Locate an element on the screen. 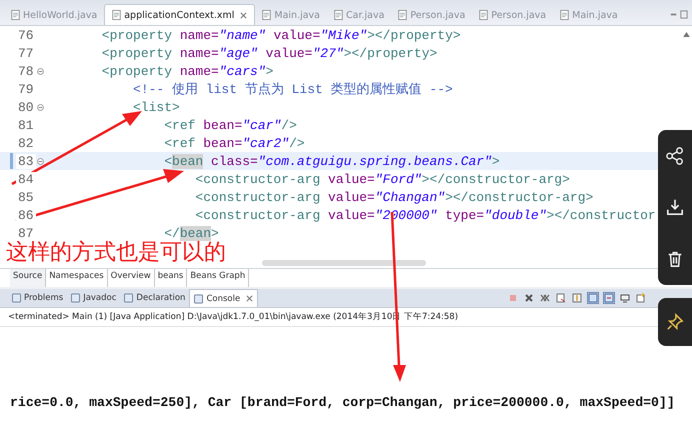 This screenshot has height=437, width=692. code-line: <!-- 使用 list 节点为 List 类型的属性赋值 --> is located at coordinates (292, 89).